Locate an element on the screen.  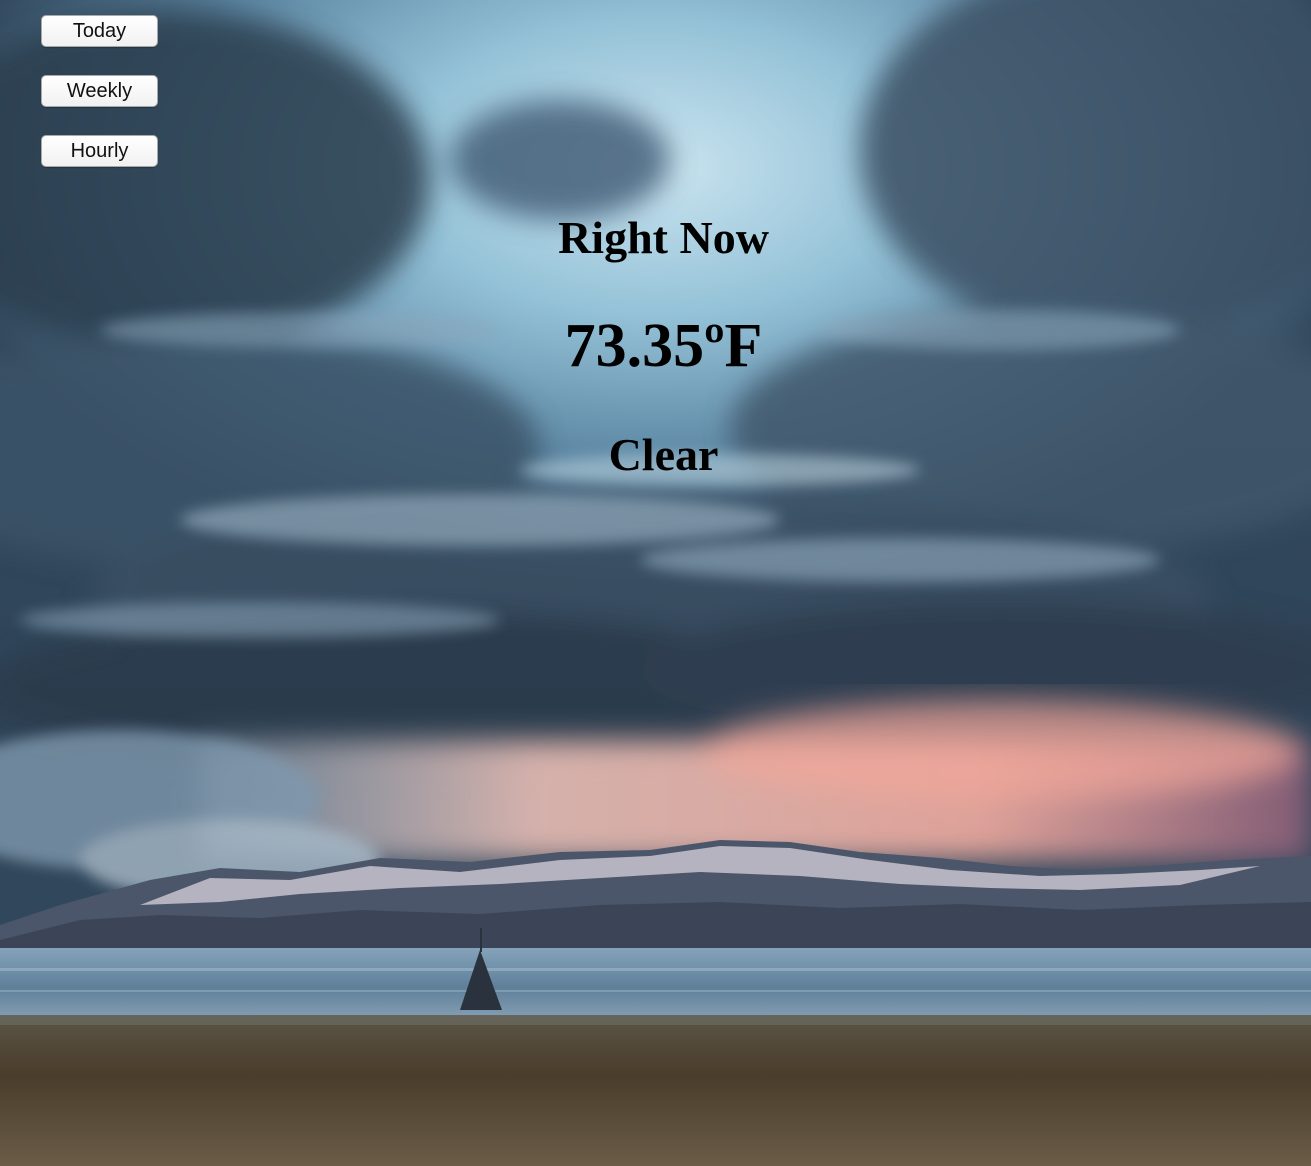
today-button: Today is located at coordinates (99, 31).